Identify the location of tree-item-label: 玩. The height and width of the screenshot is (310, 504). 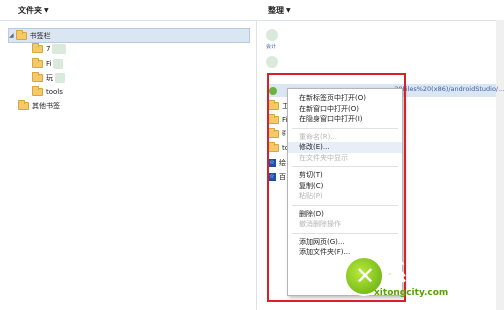
(49, 77).